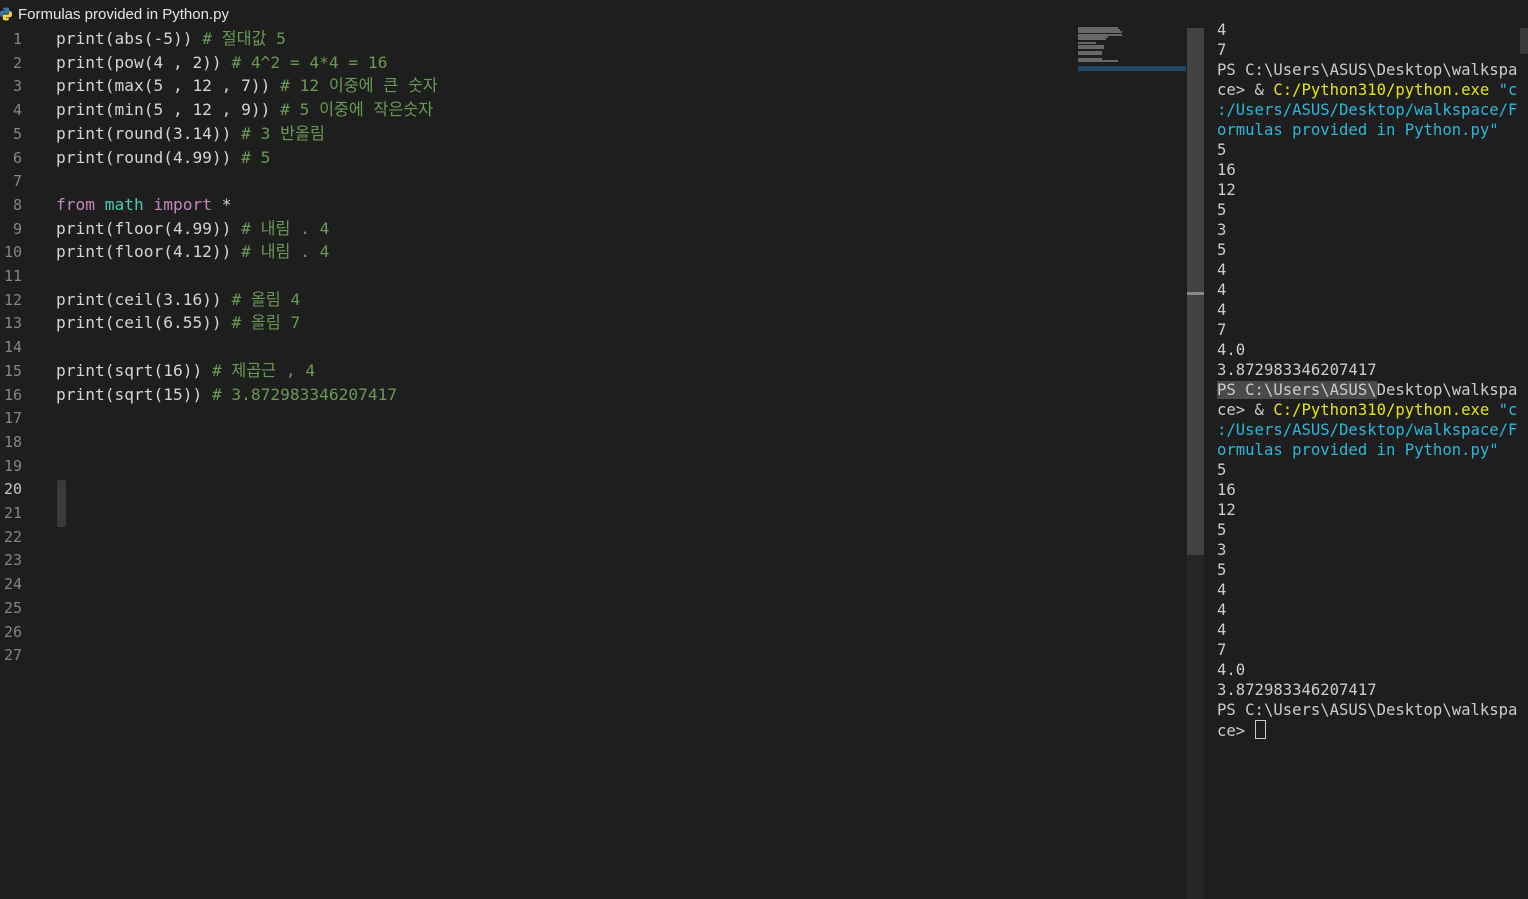 Image resolution: width=1528 pixels, height=899 pixels. What do you see at coordinates (1132, 68) in the screenshot?
I see `minimap-slider` at bounding box center [1132, 68].